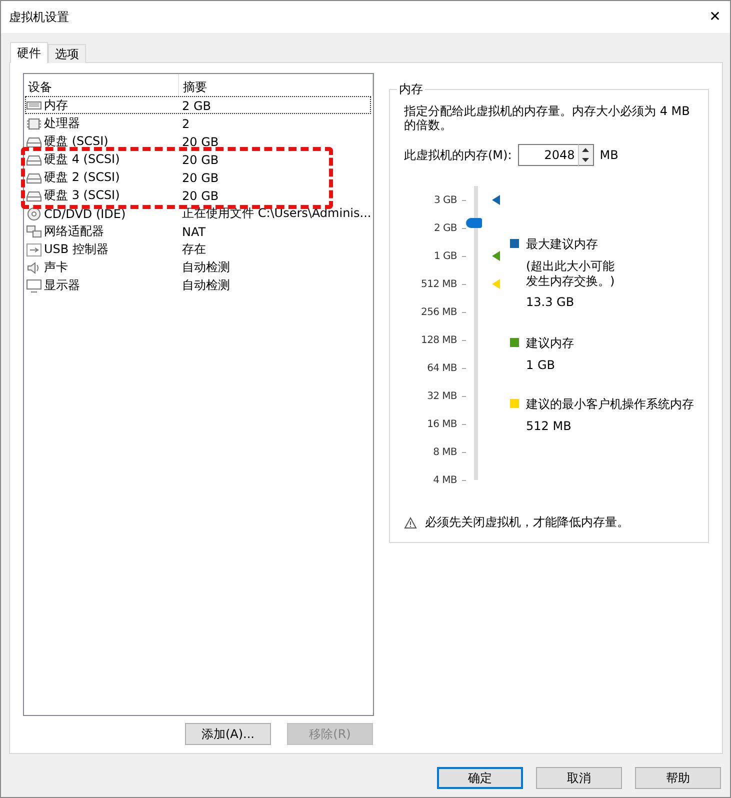 Image resolution: width=731 pixels, height=798 pixels. Describe the element at coordinates (81, 195) in the screenshot. I see `device-name: 硬盘 3 (SCSI)` at that location.